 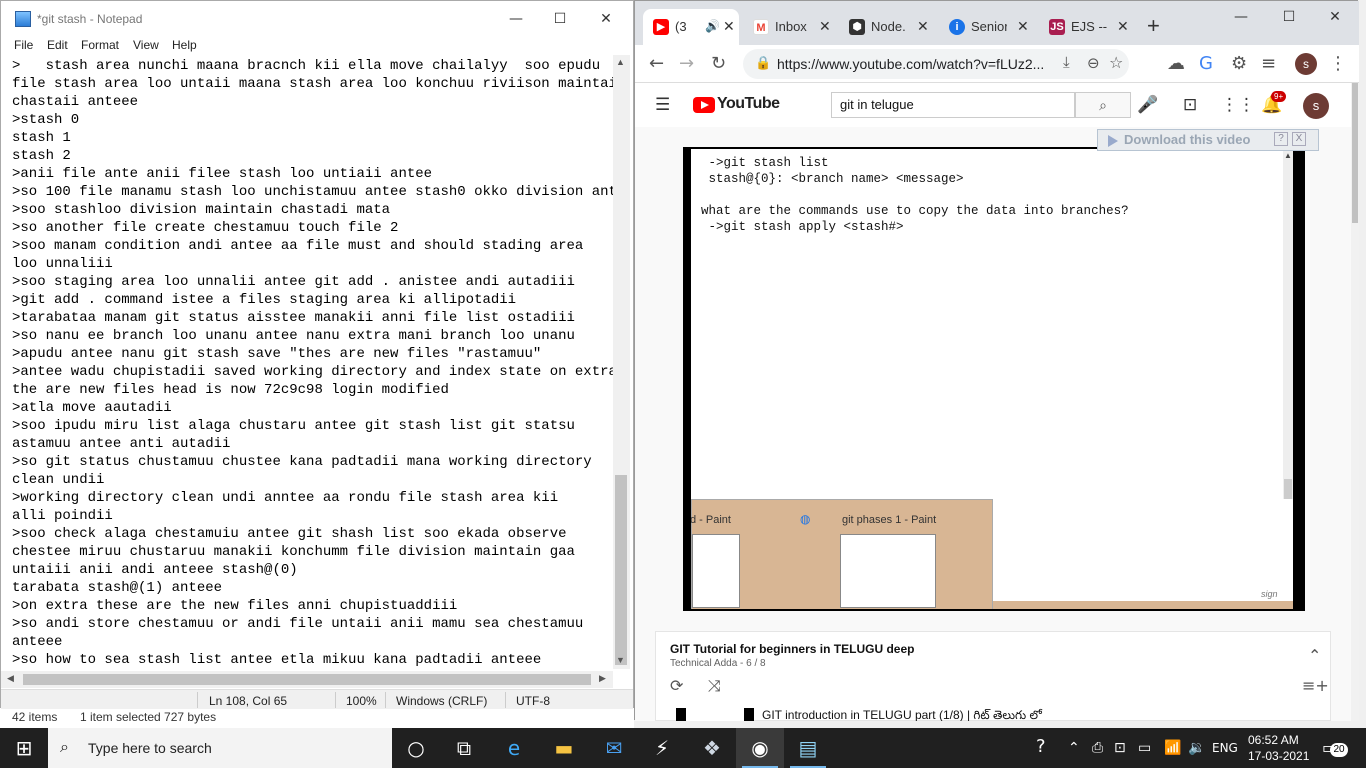 What do you see at coordinates (1120, 748) in the screenshot?
I see `screen-icon: ⊡` at bounding box center [1120, 748].